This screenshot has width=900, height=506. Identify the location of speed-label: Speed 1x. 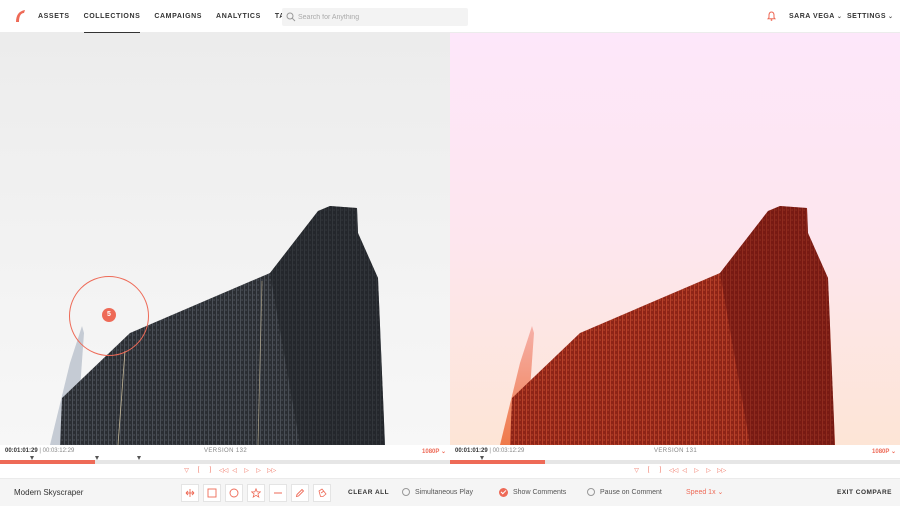
(701, 492).